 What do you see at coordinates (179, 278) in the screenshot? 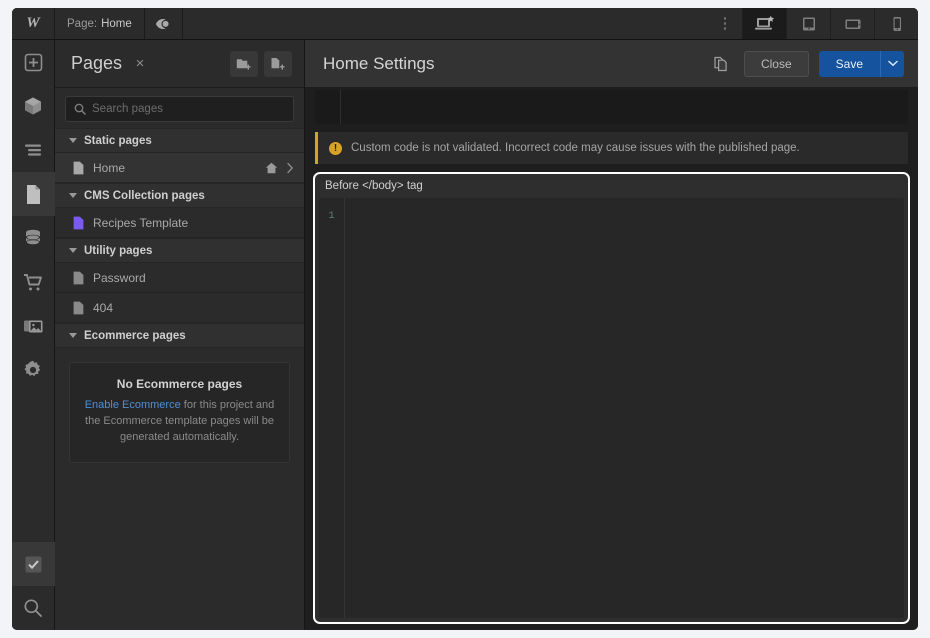
I see `page-item-password: Password` at bounding box center [179, 278].